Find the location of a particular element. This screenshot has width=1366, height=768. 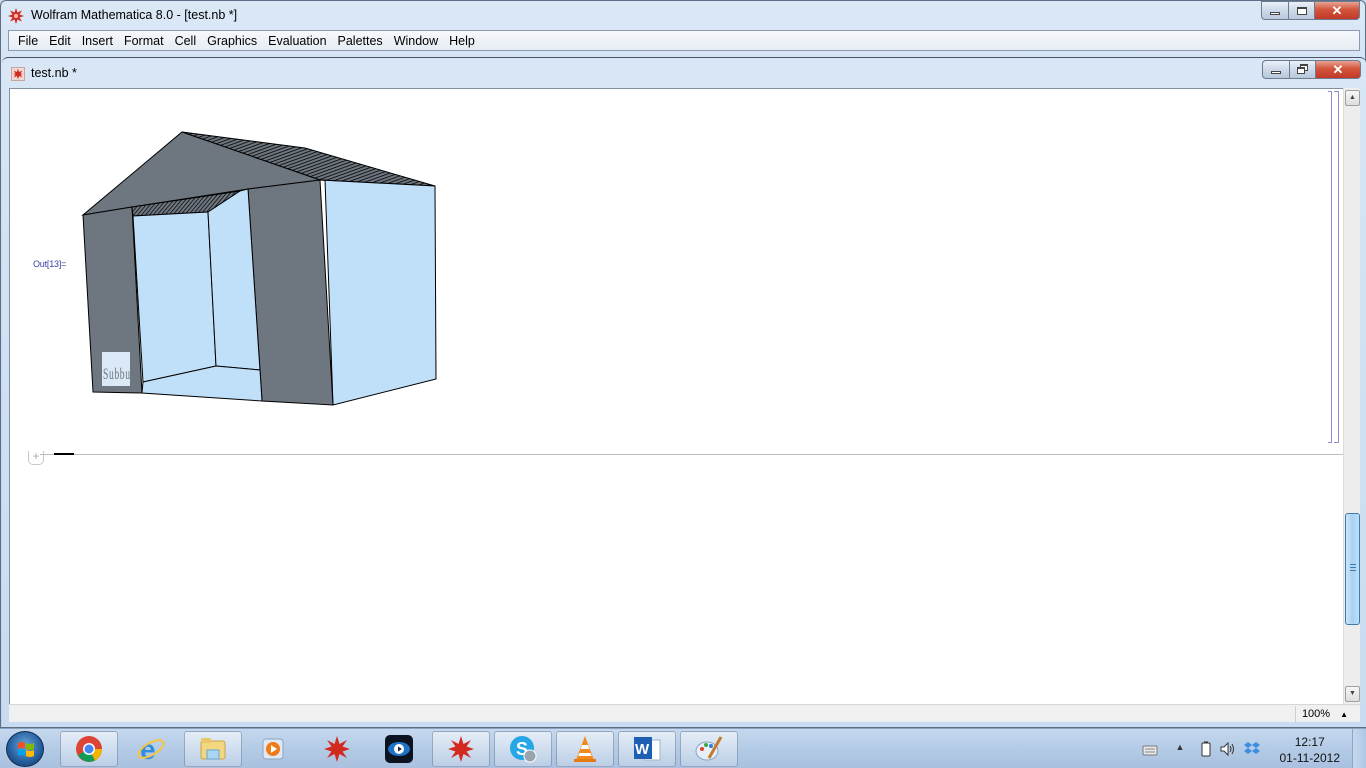

scroll-thumb is located at coordinates (1352, 569).